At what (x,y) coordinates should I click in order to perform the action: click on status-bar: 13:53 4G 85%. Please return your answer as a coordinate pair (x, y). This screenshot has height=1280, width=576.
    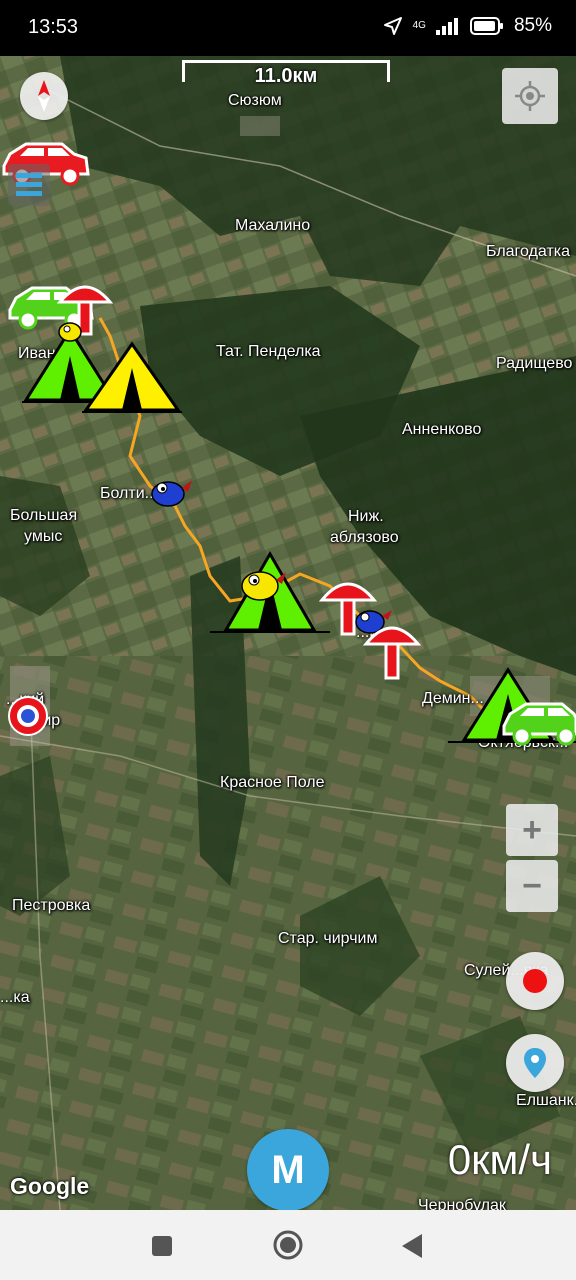
    Looking at the image, I should click on (288, 28).